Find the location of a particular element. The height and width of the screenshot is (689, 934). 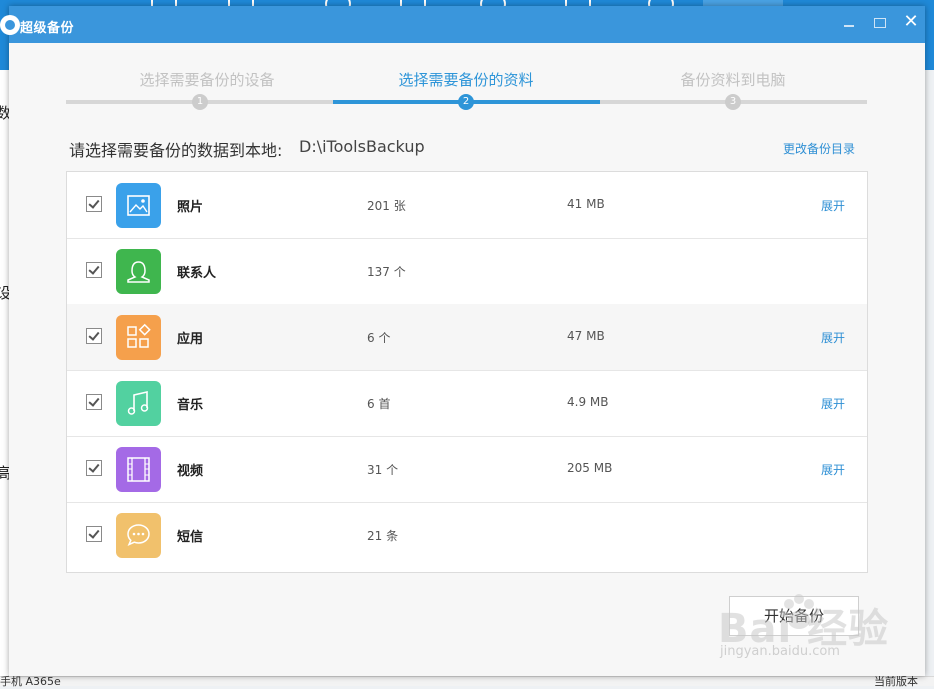

item-name: 联系人 is located at coordinates (197, 273).